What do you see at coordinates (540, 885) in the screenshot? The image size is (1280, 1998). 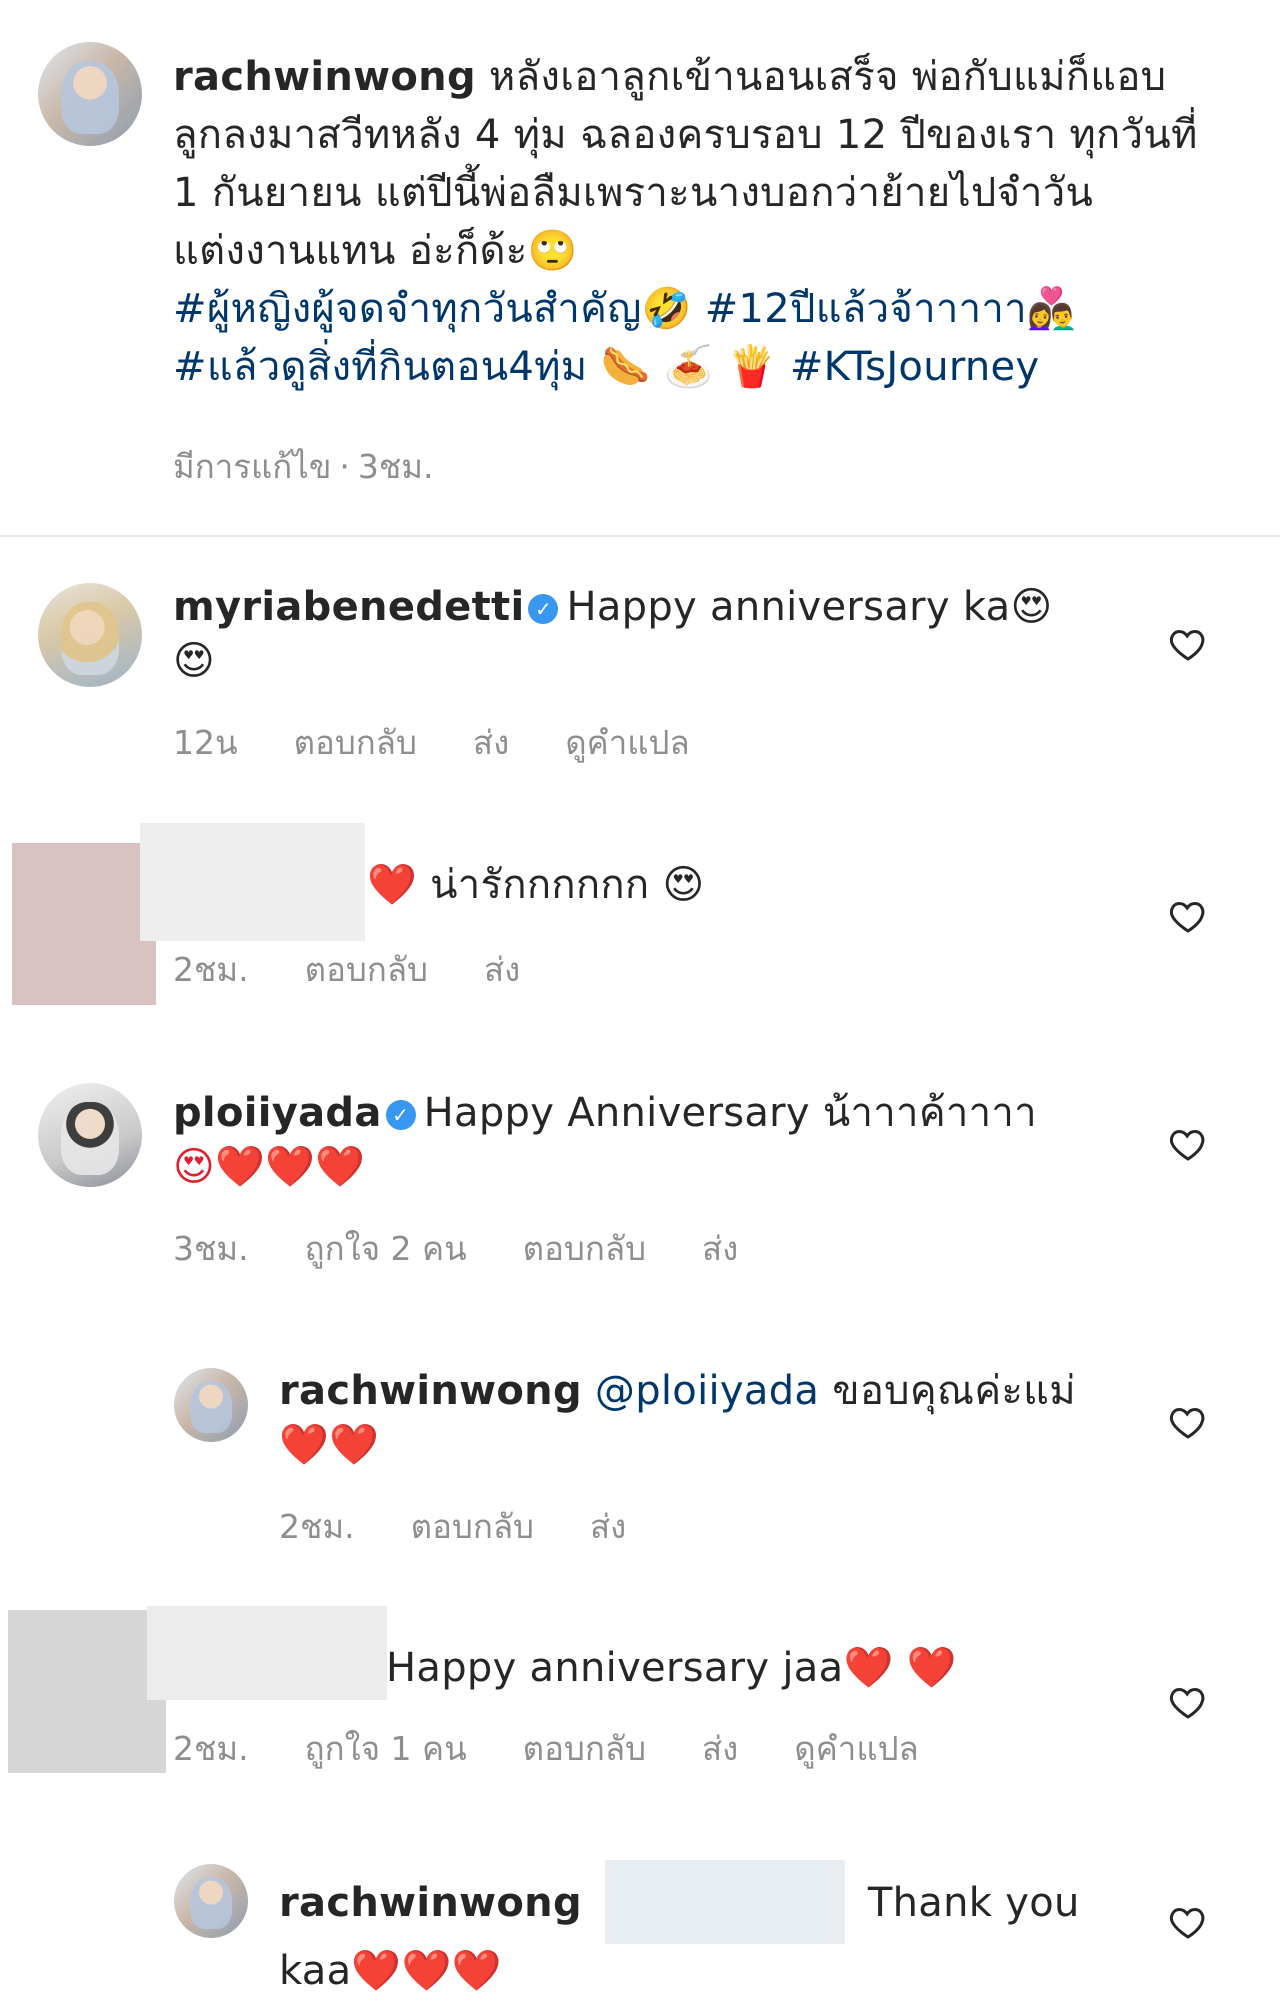 I see `comment-text: น่ารักกกกกก` at bounding box center [540, 885].